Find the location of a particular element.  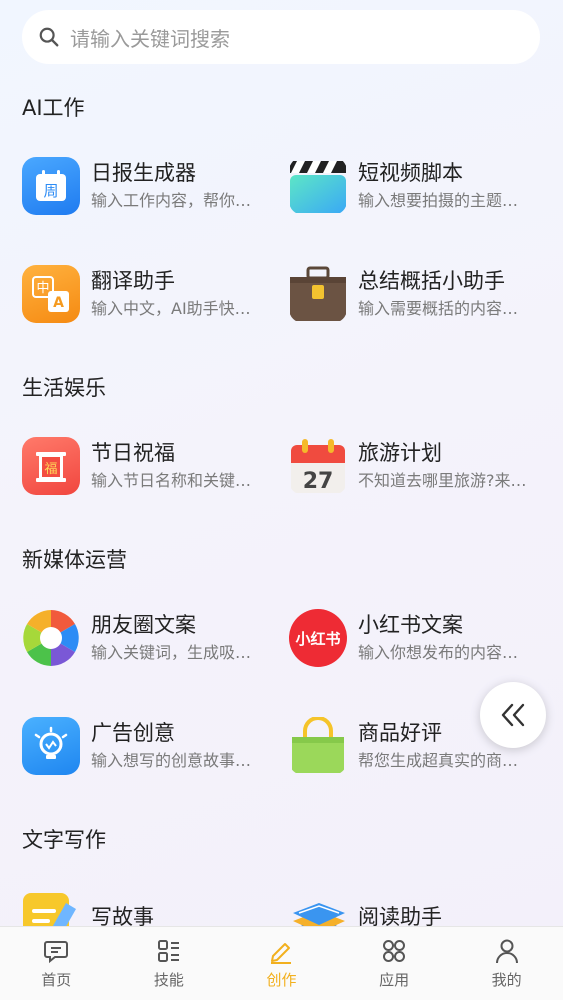

skills-list-icon is located at coordinates (168, 950).